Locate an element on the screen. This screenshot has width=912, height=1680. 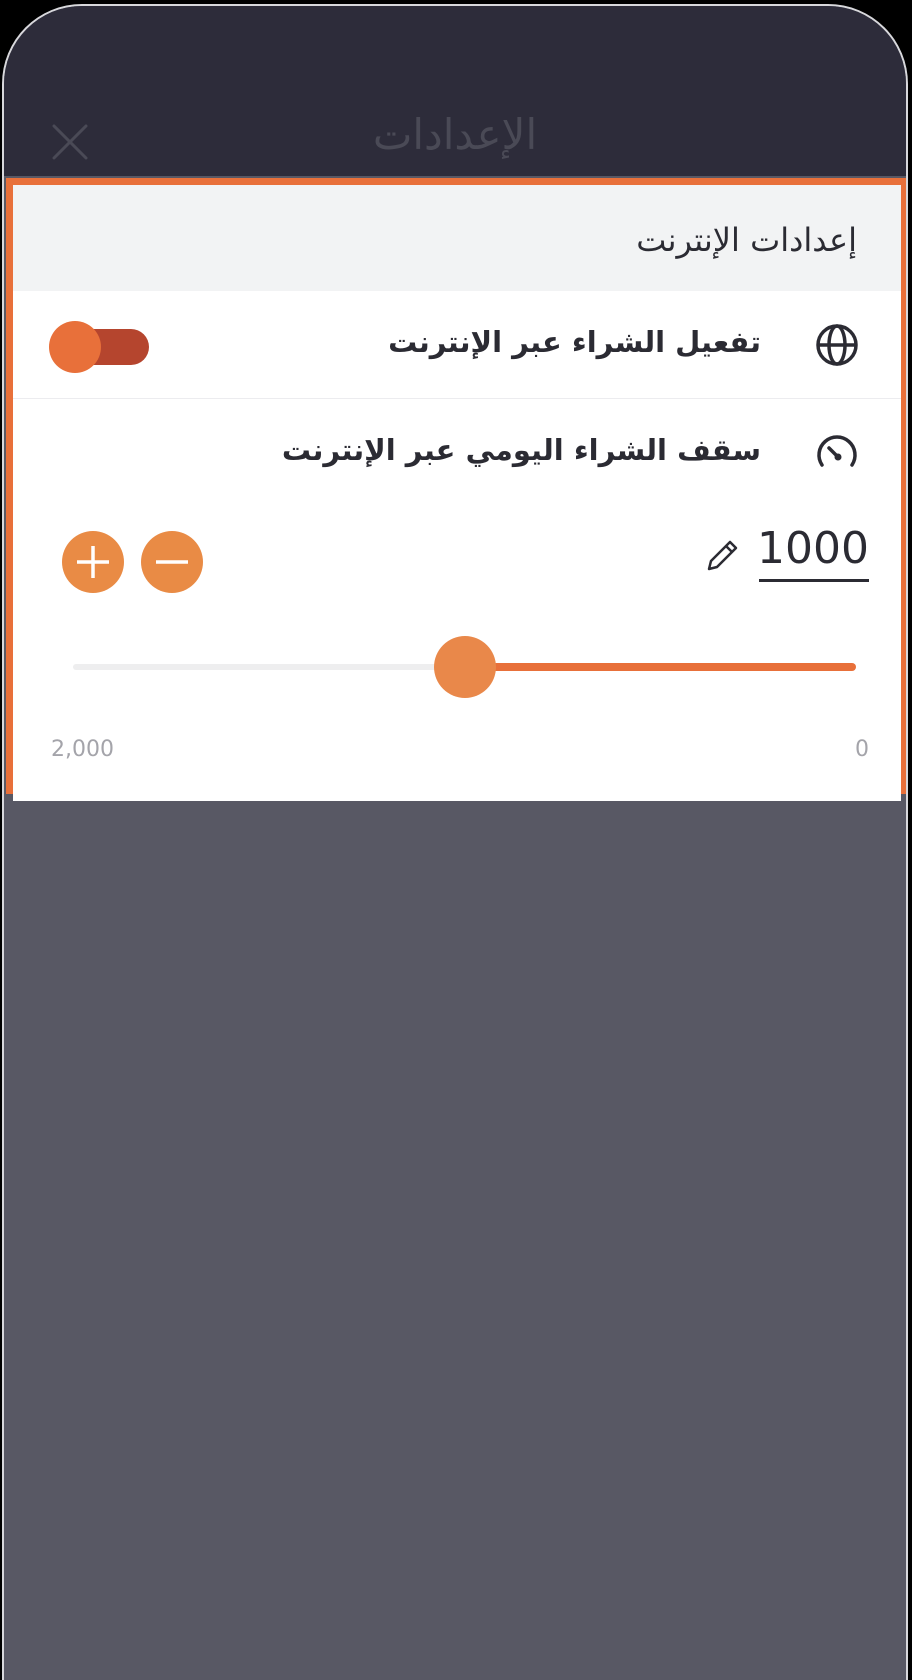
speedometer-icon is located at coordinates (837, 451).